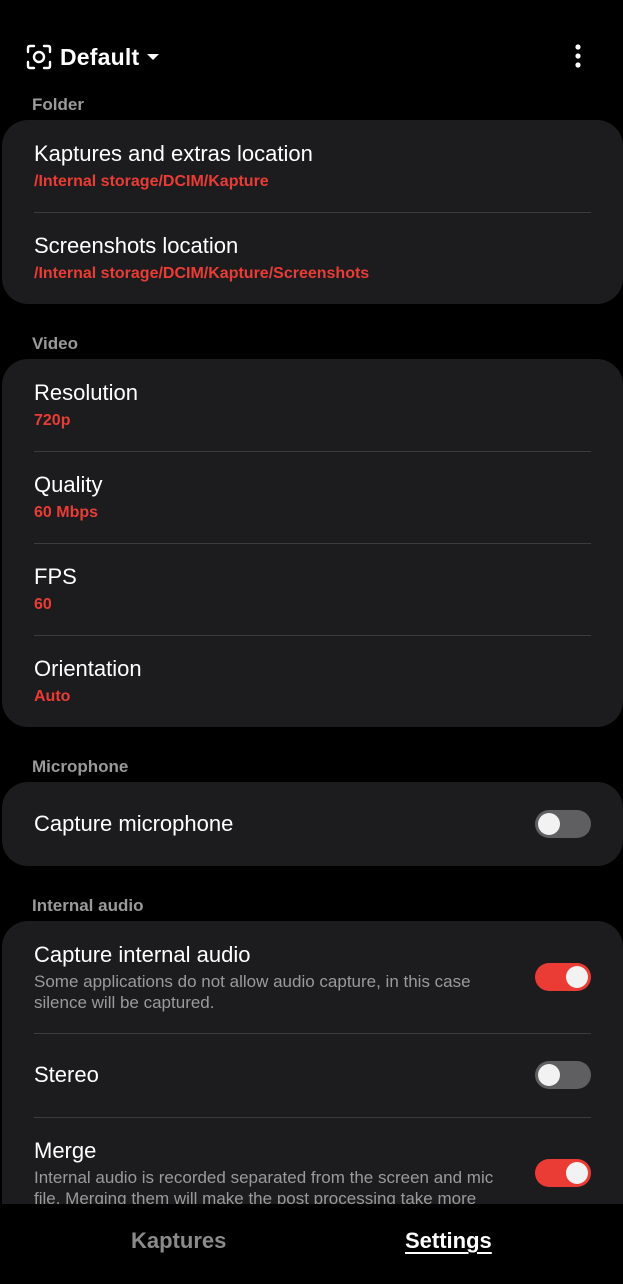 This screenshot has height=1284, width=623. Describe the element at coordinates (80, 766) in the screenshot. I see `section-title-microphone: Microphone` at that location.